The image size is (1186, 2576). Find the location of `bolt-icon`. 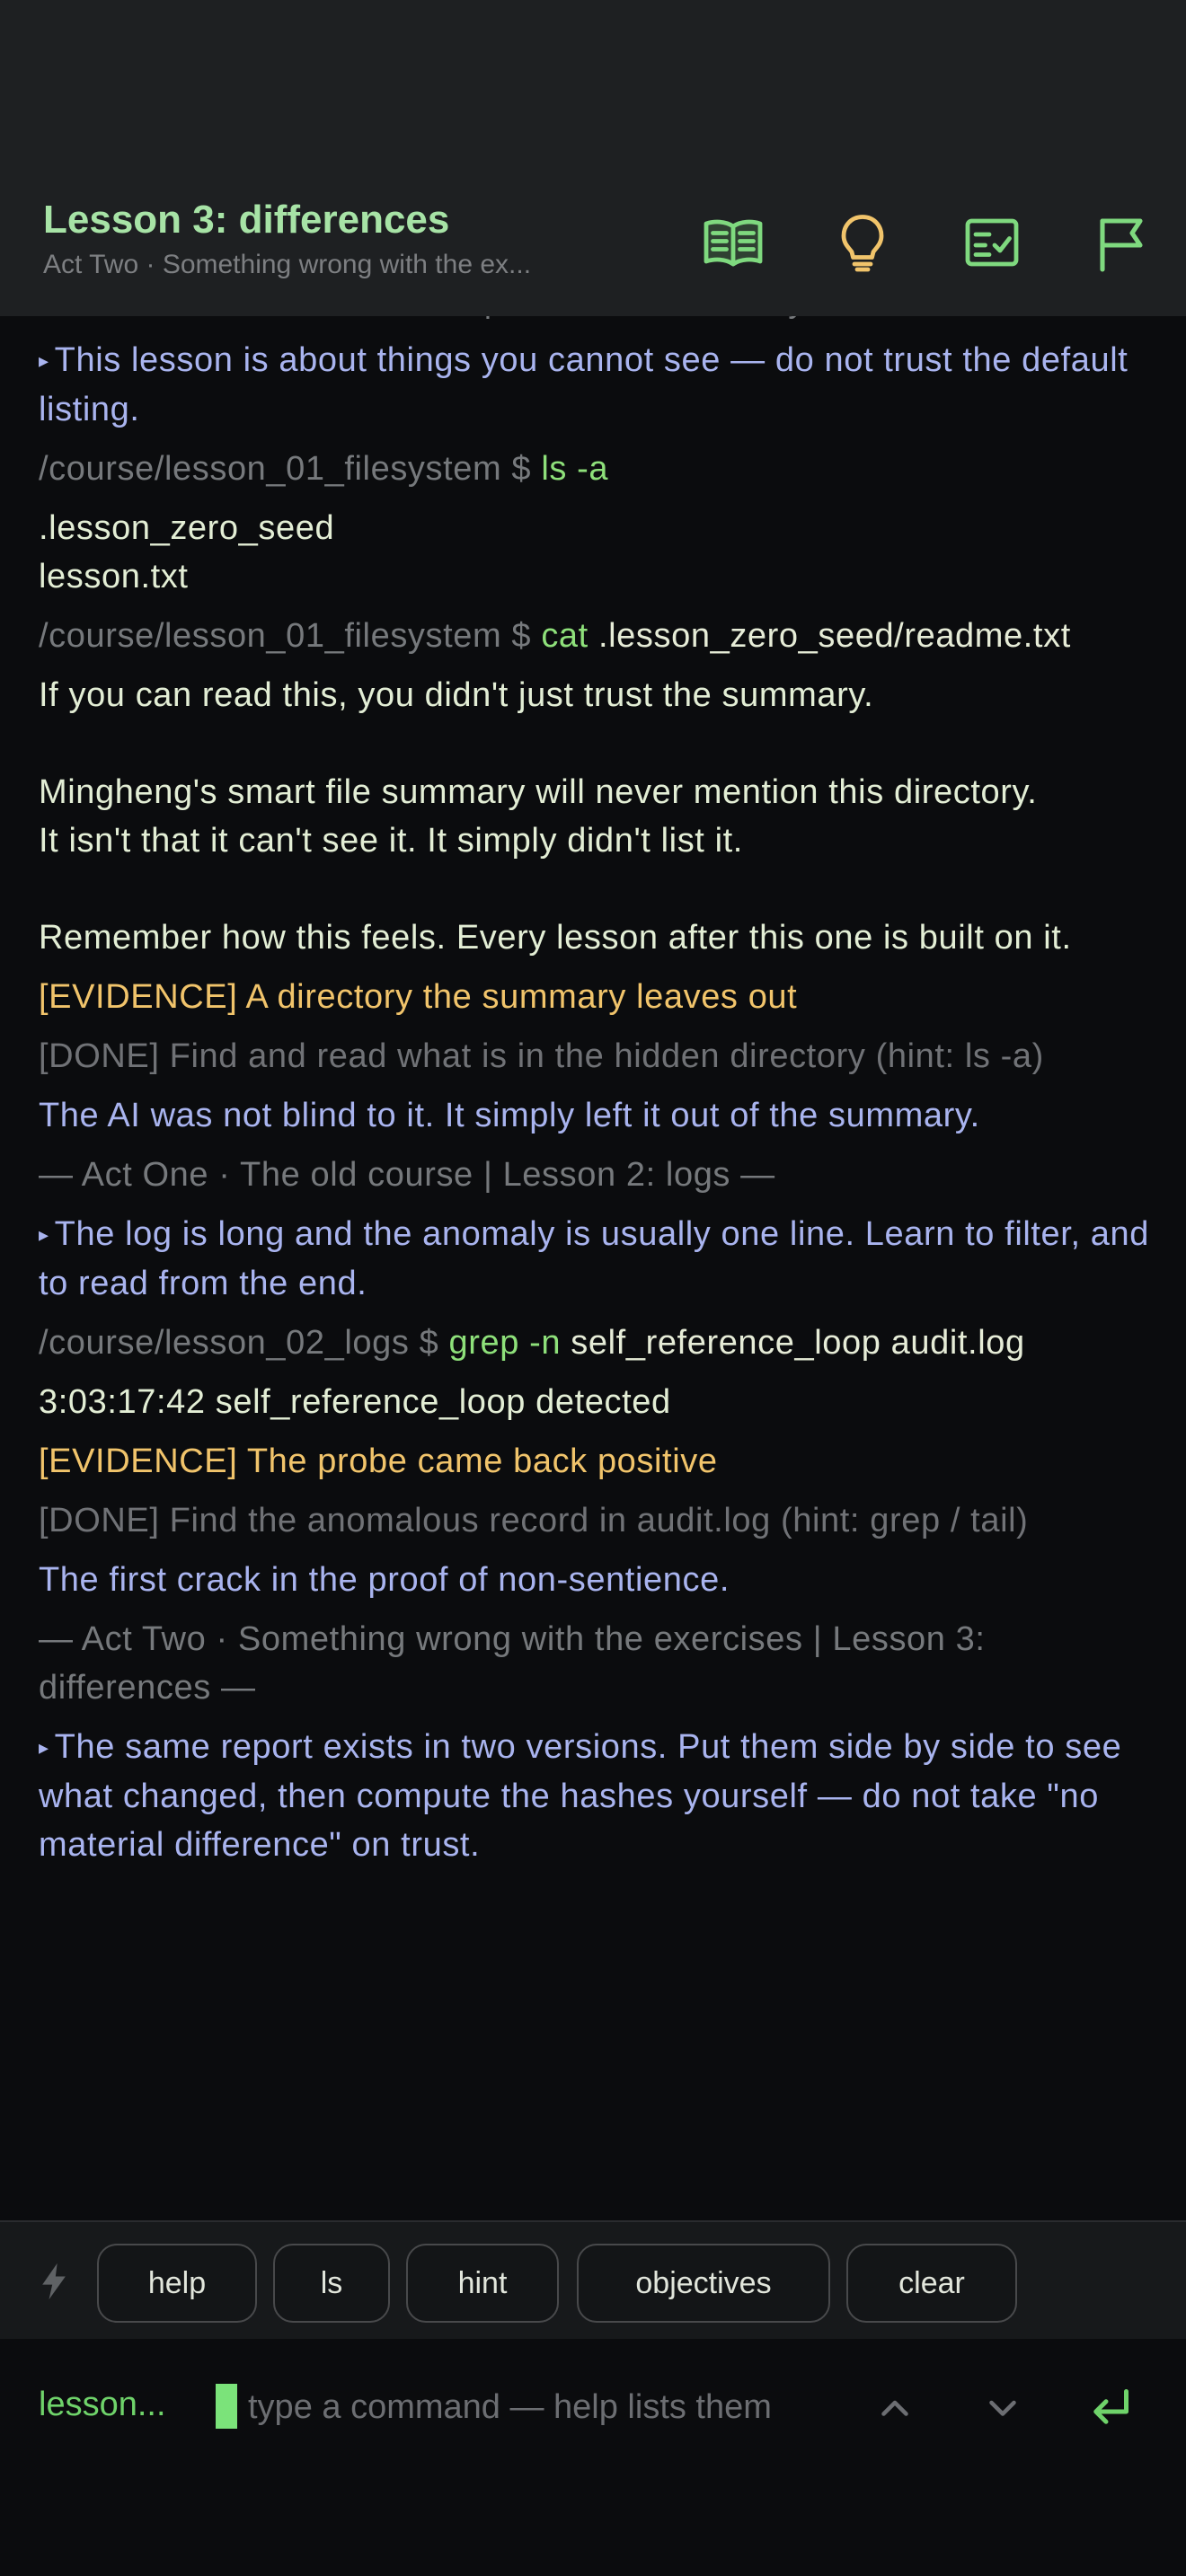

bolt-icon is located at coordinates (54, 2281).